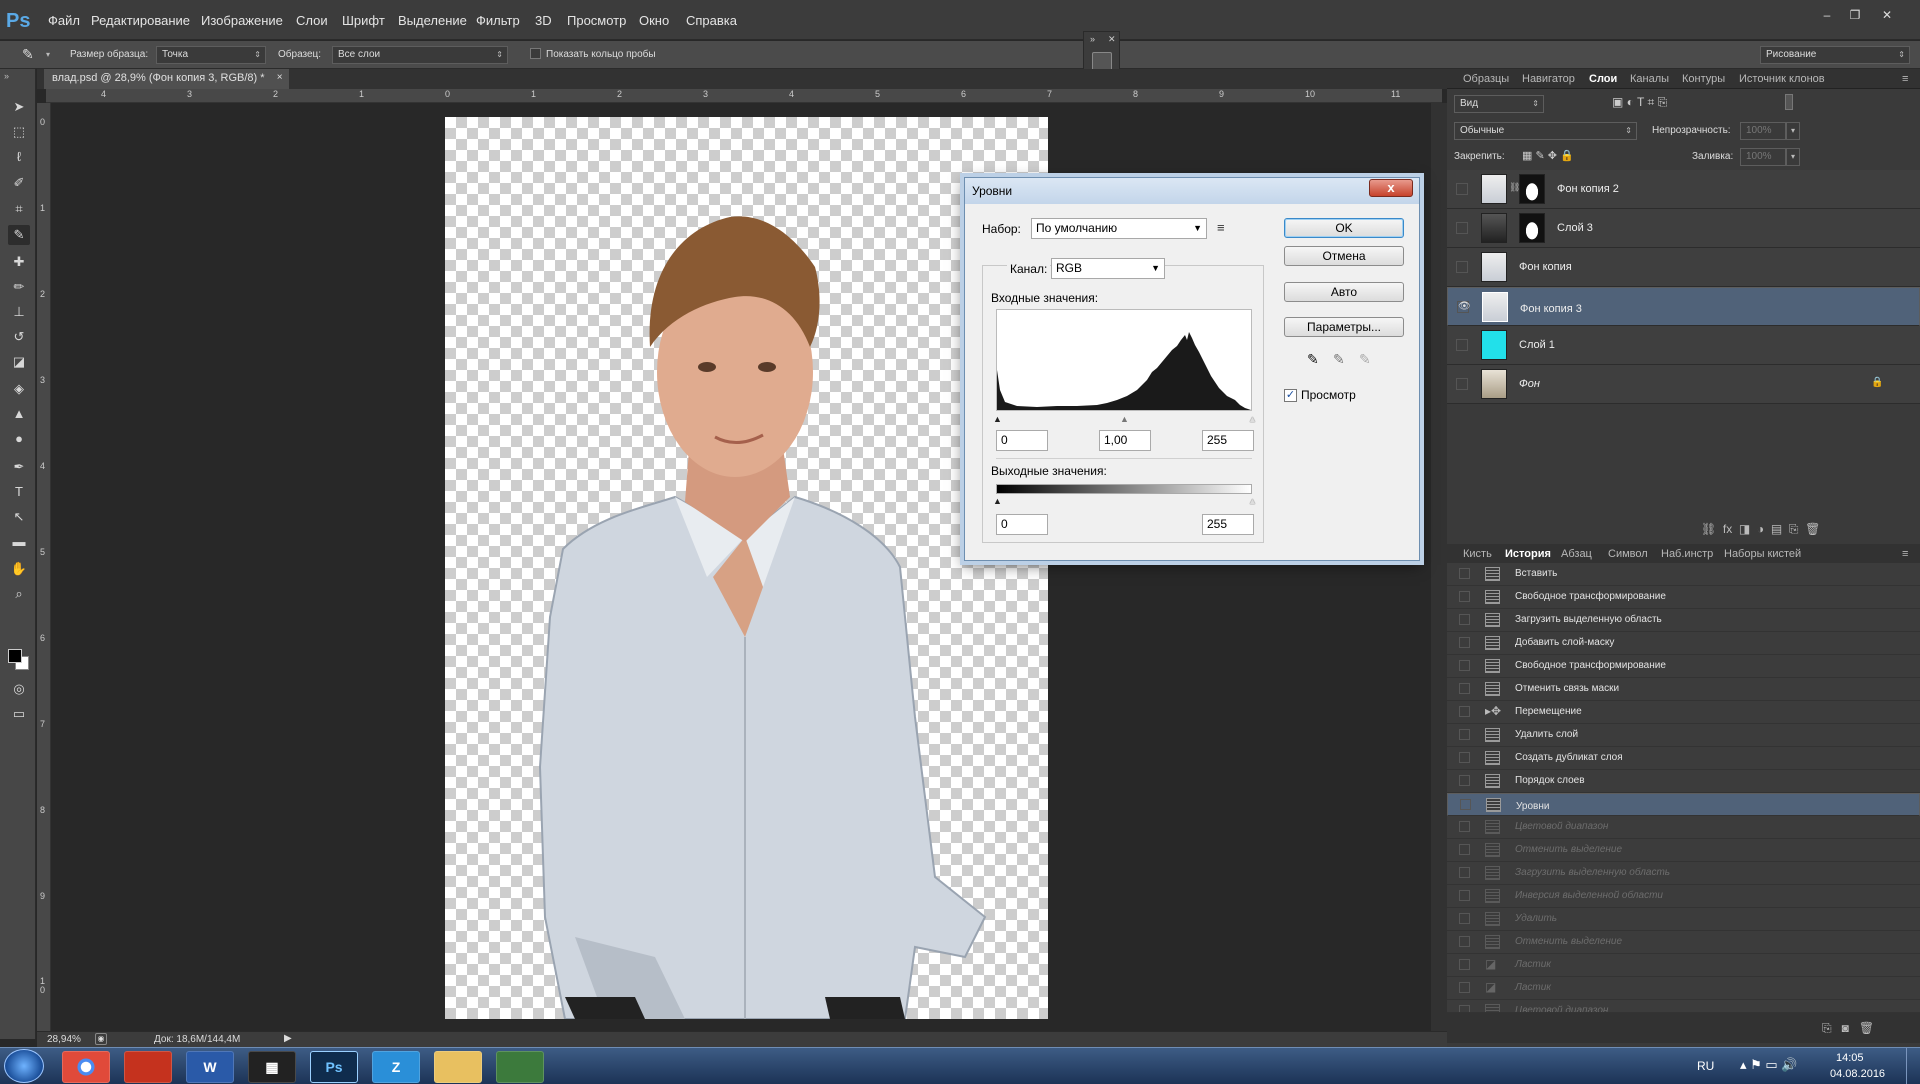 The image size is (1920, 1084). I want to click on layer-row: Фон 🔒, so click(1683, 384).